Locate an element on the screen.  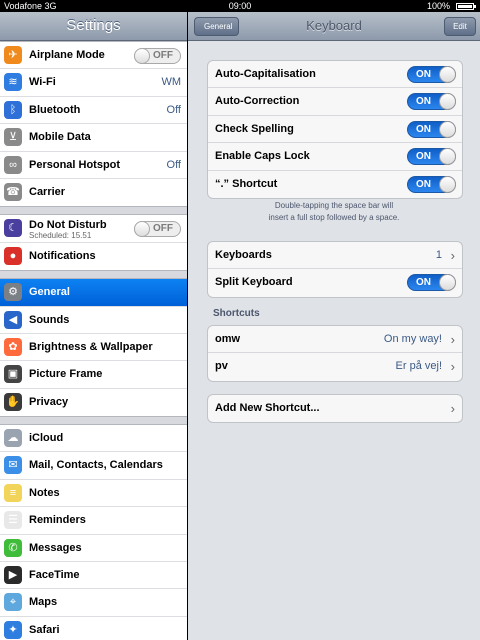
maps-icon: ⌖ is located at coordinates (13, 602).